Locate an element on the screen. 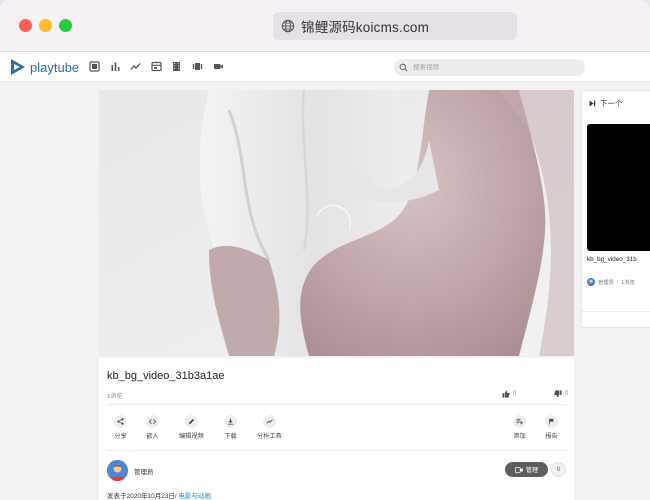 The image size is (650, 500). embed-button: 嵌入 is located at coordinates (152, 427).